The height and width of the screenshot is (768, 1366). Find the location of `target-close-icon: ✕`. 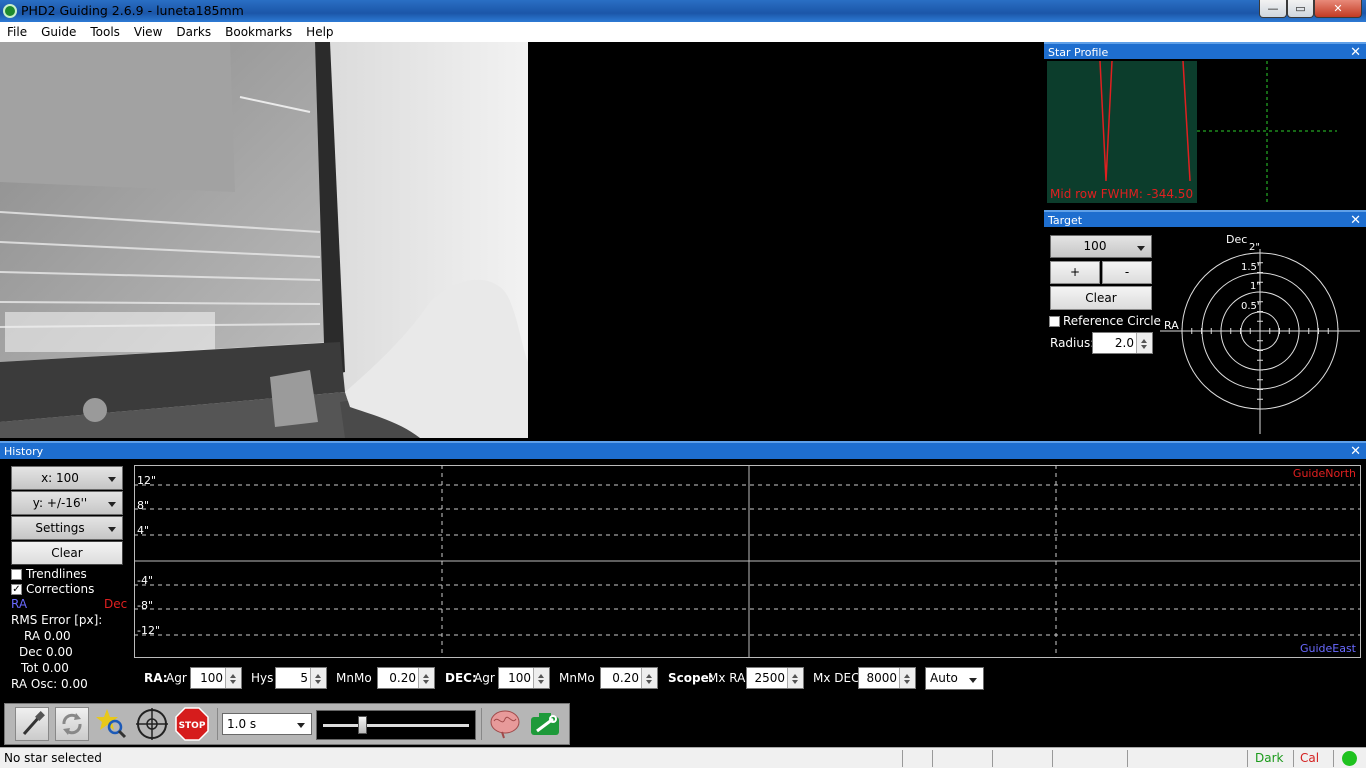

target-close-icon: ✕ is located at coordinates (1355, 220).